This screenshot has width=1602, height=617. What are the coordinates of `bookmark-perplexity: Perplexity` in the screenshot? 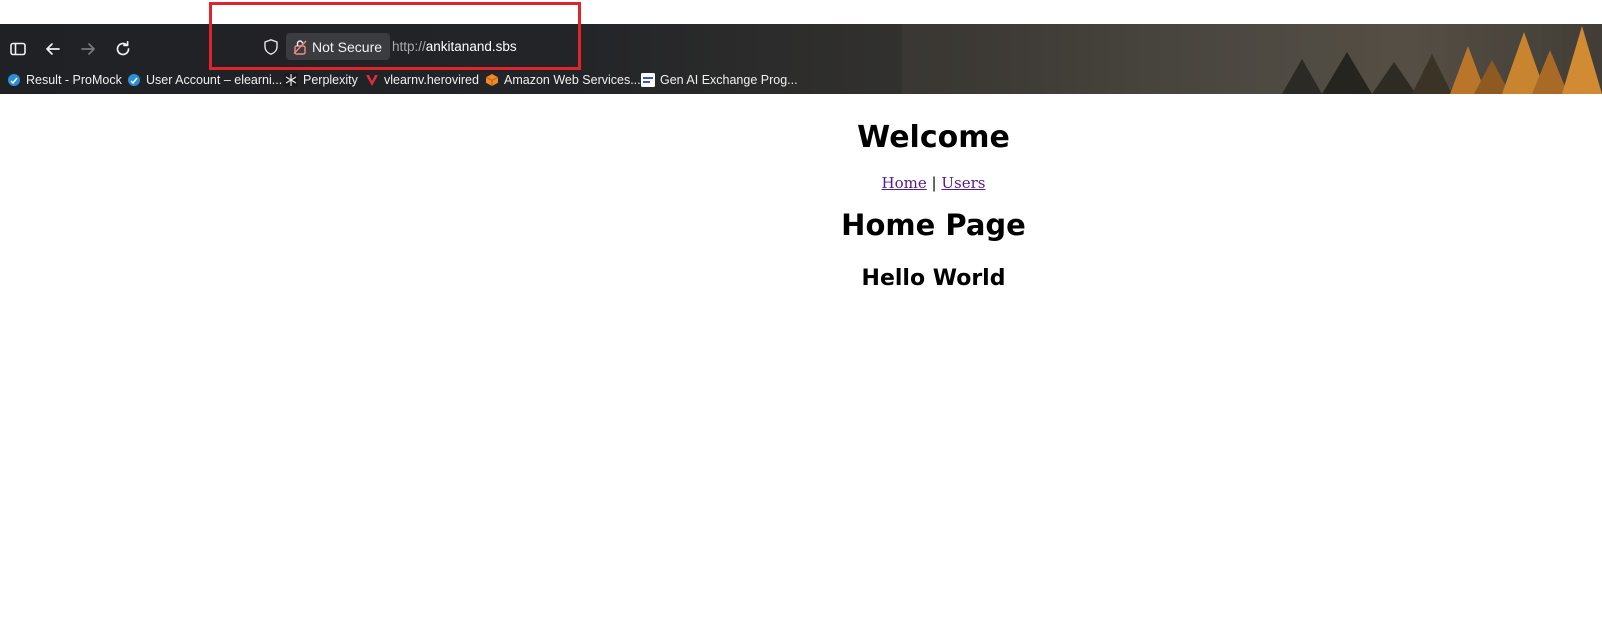 It's located at (321, 80).